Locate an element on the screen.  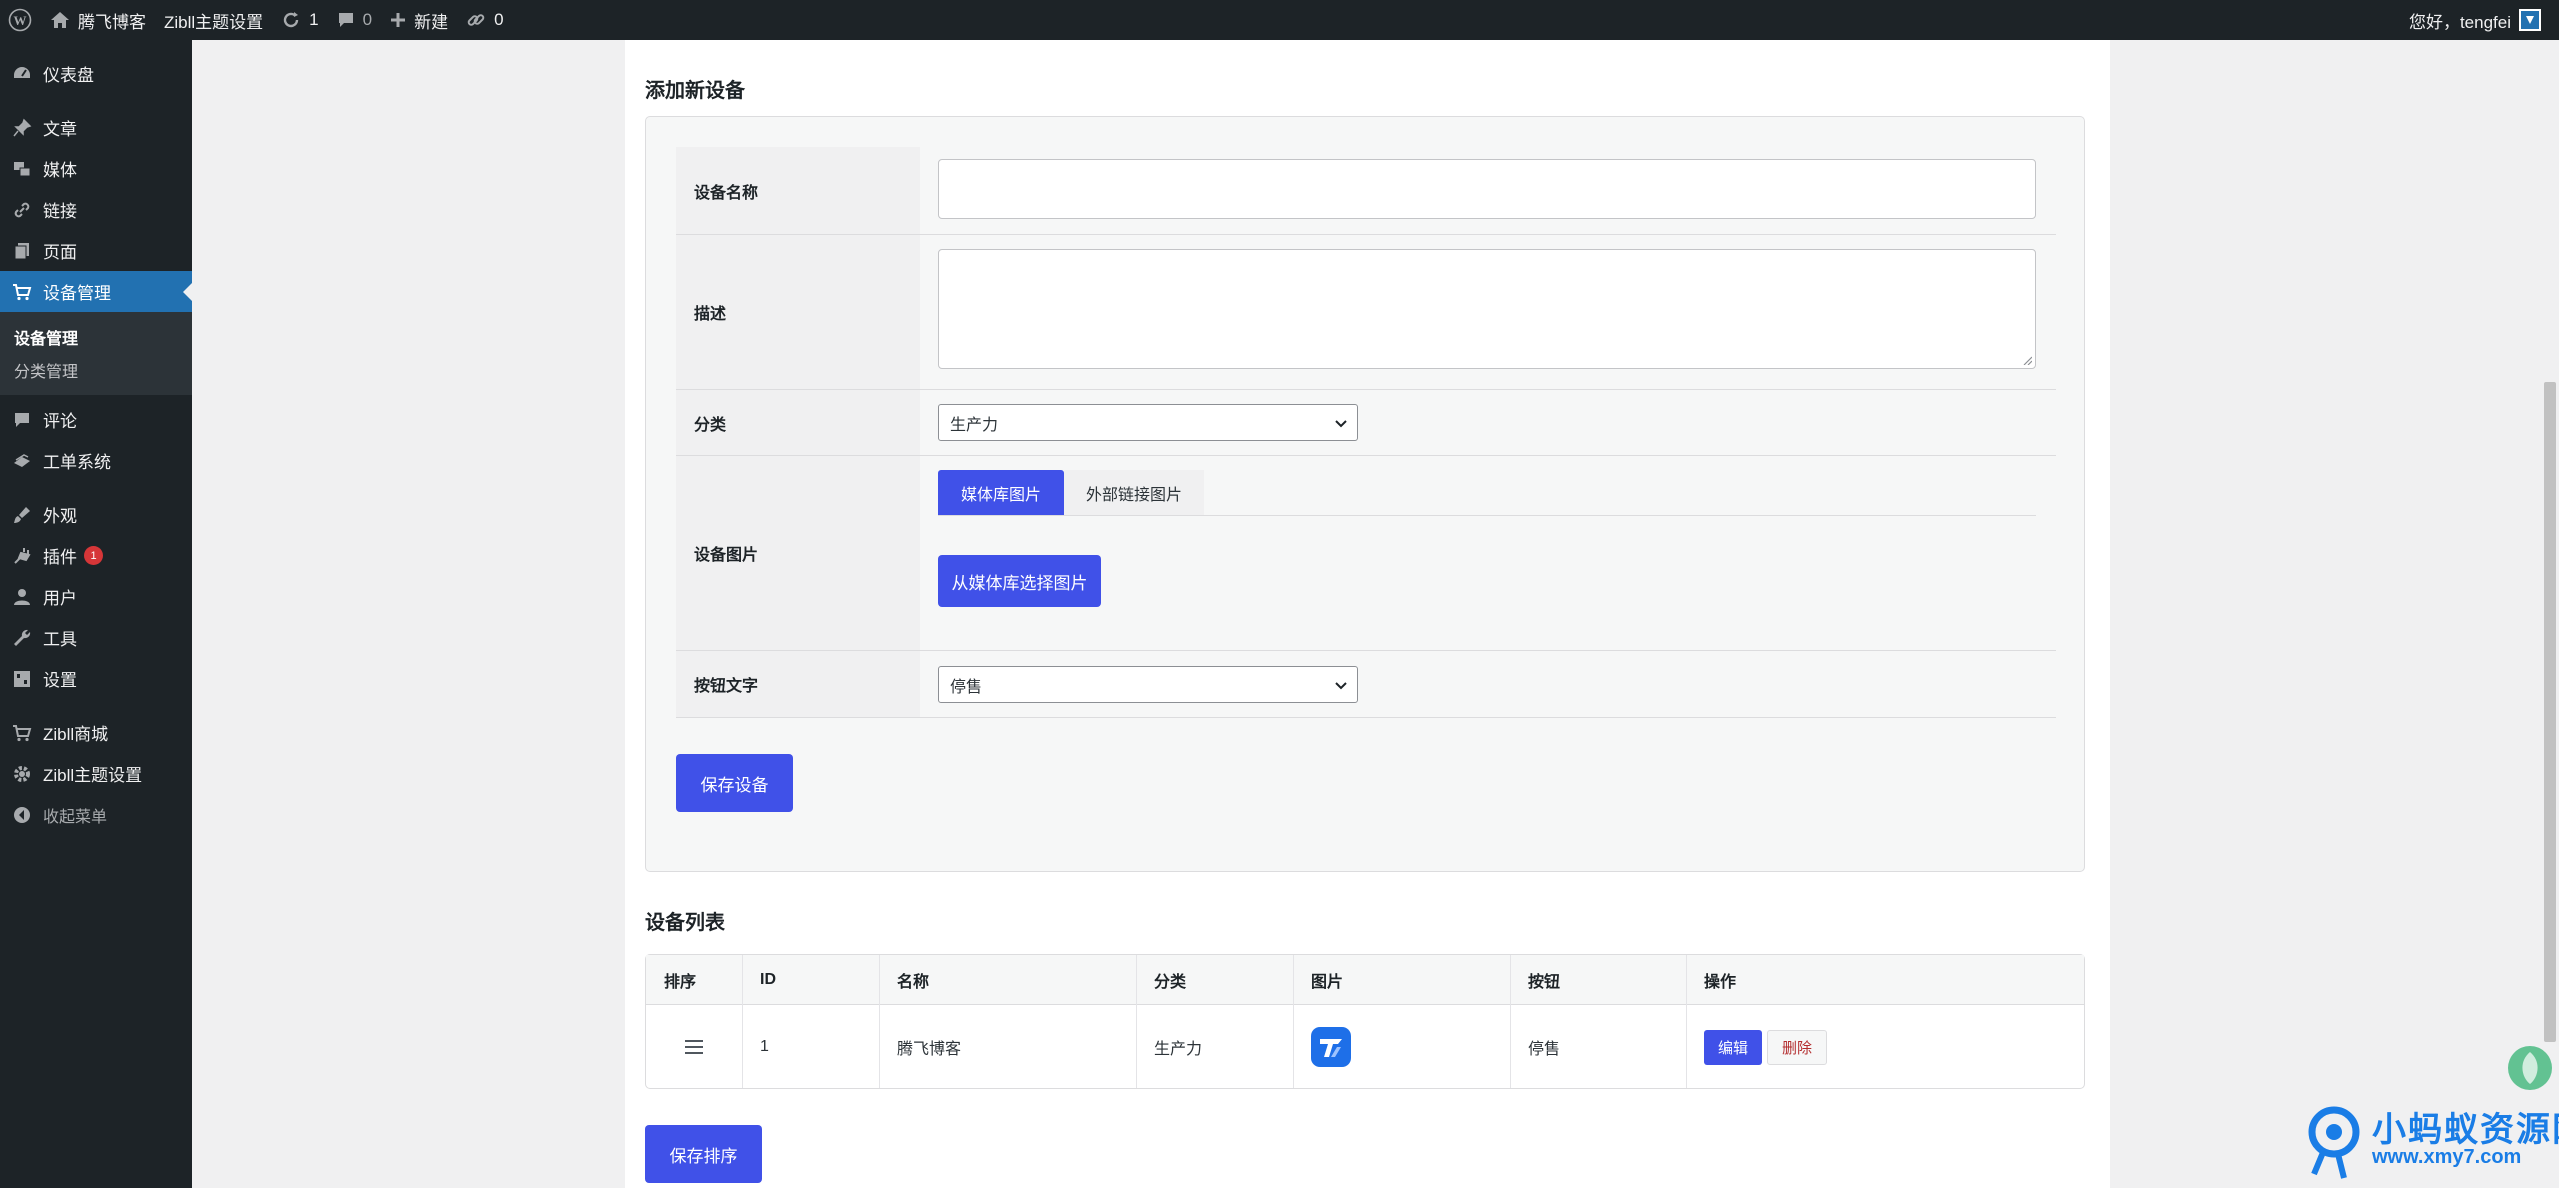
site-name-link: 腾飞博客 is located at coordinates (98, 20).